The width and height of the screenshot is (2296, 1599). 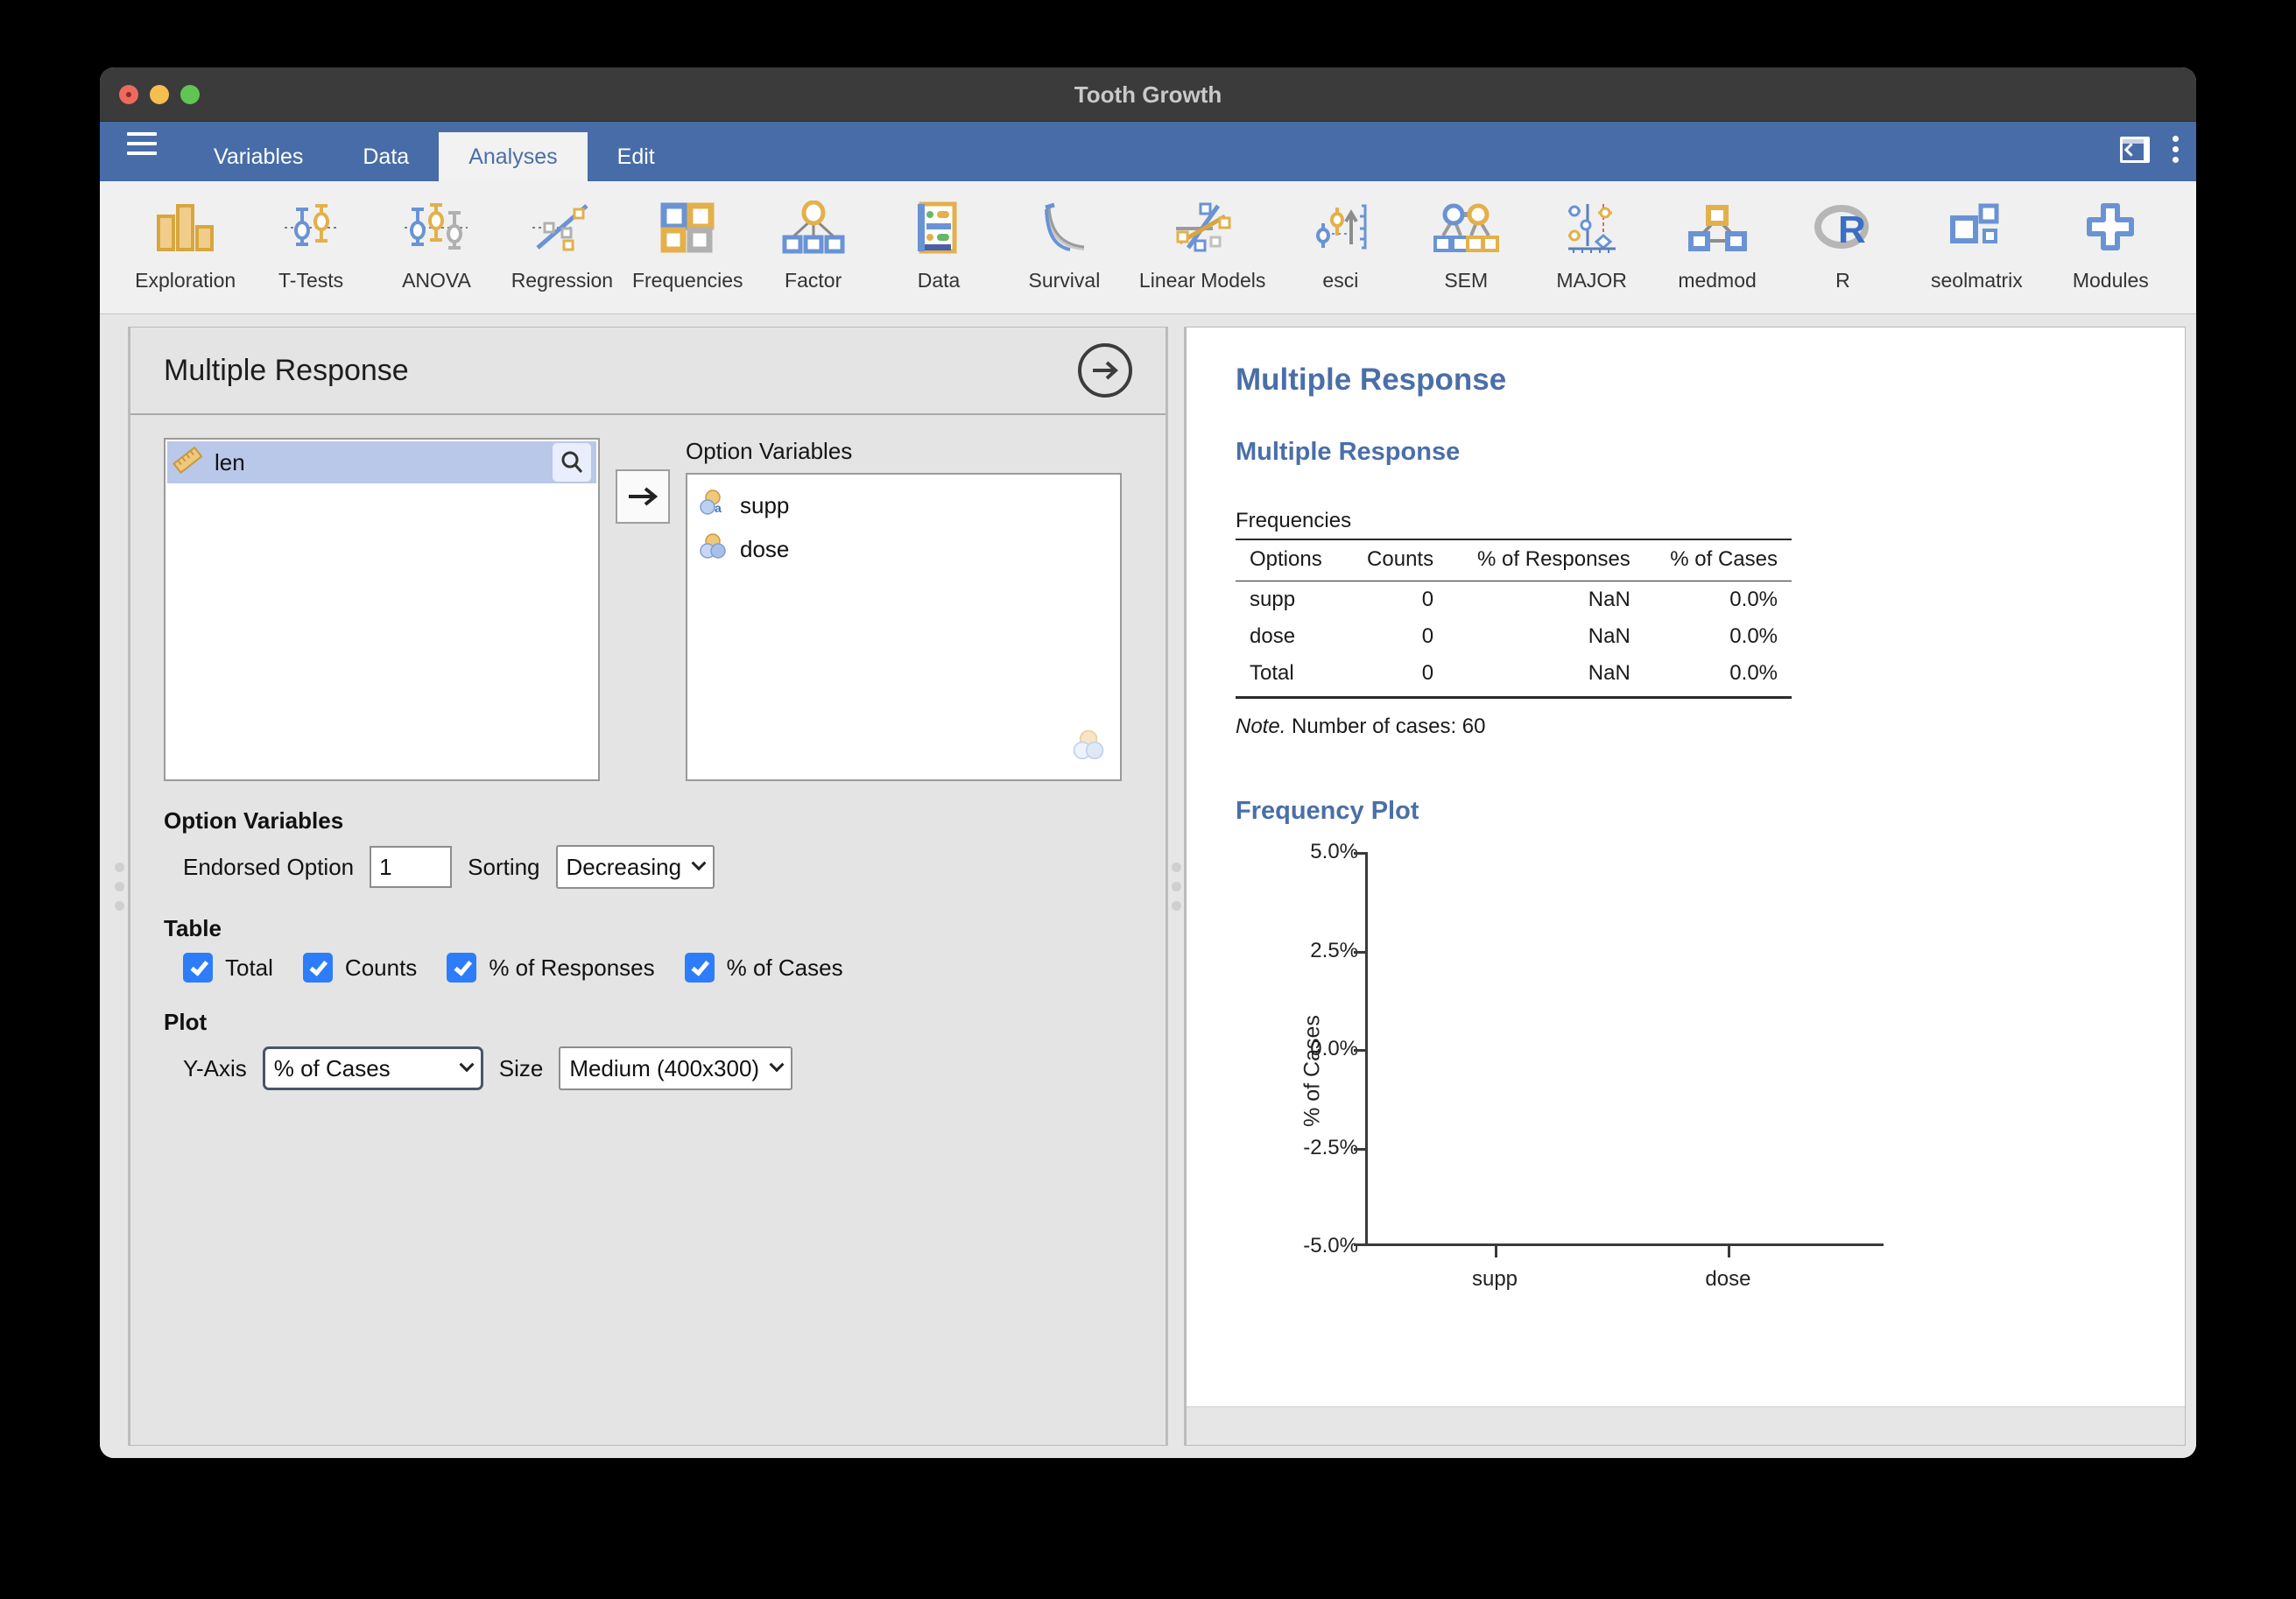 What do you see at coordinates (521, 1067) in the screenshot?
I see `size-label: Size` at bounding box center [521, 1067].